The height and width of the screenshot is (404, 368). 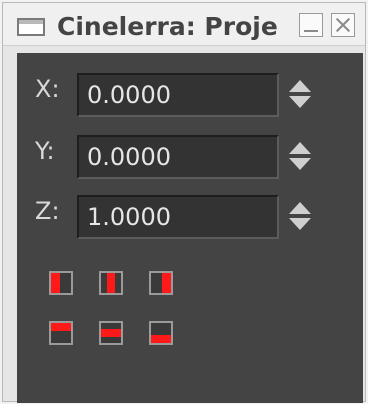 What do you see at coordinates (300, 95) in the screenshot?
I see `x-spinner` at bounding box center [300, 95].